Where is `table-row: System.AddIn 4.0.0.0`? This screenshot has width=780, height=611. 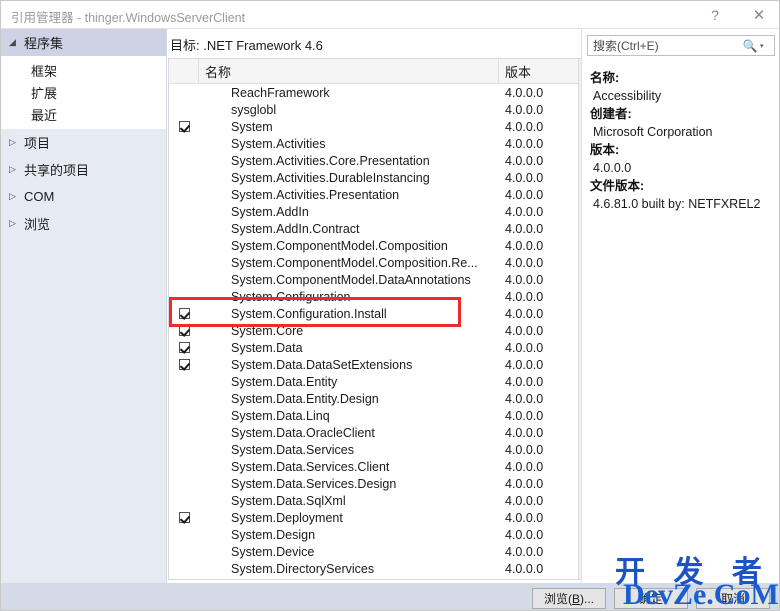
table-row: System.AddIn 4.0.0.0 is located at coordinates (373, 211).